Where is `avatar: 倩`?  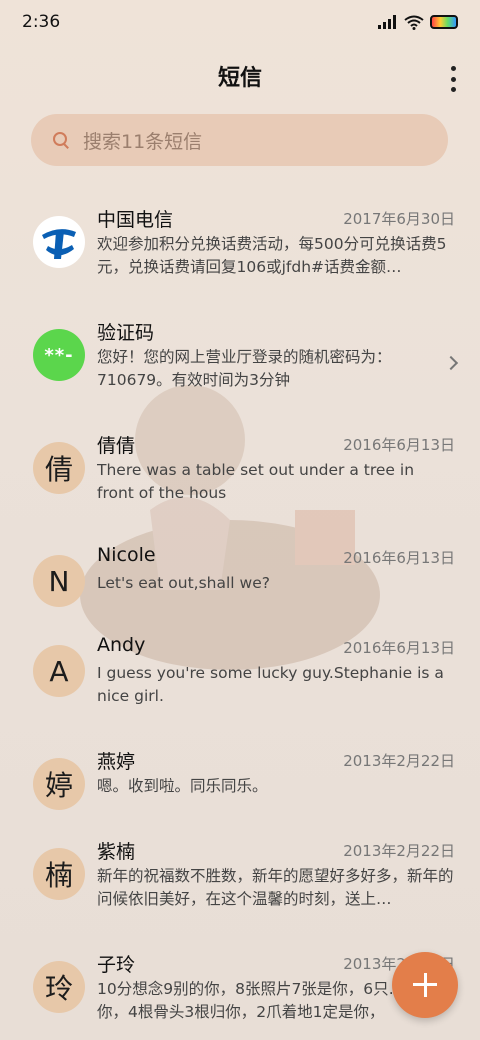
avatar: 倩 is located at coordinates (59, 468).